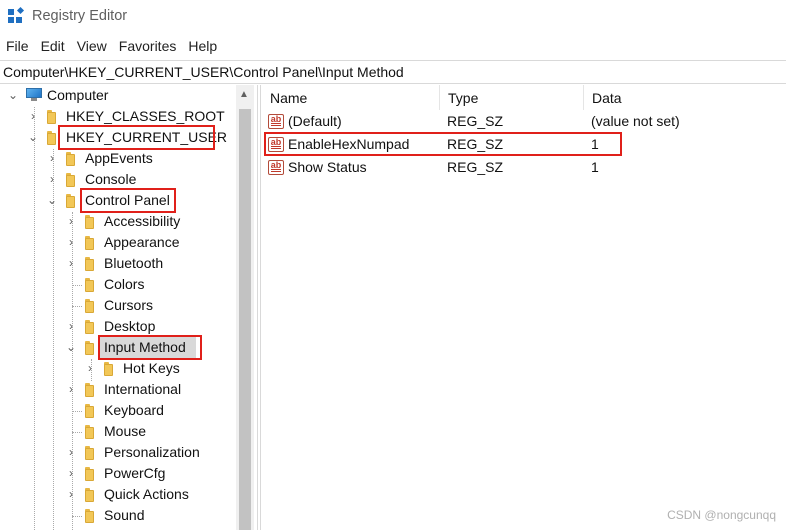 This screenshot has height=530, width=786. What do you see at coordinates (17, 47) in the screenshot?
I see `menu-file: File` at bounding box center [17, 47].